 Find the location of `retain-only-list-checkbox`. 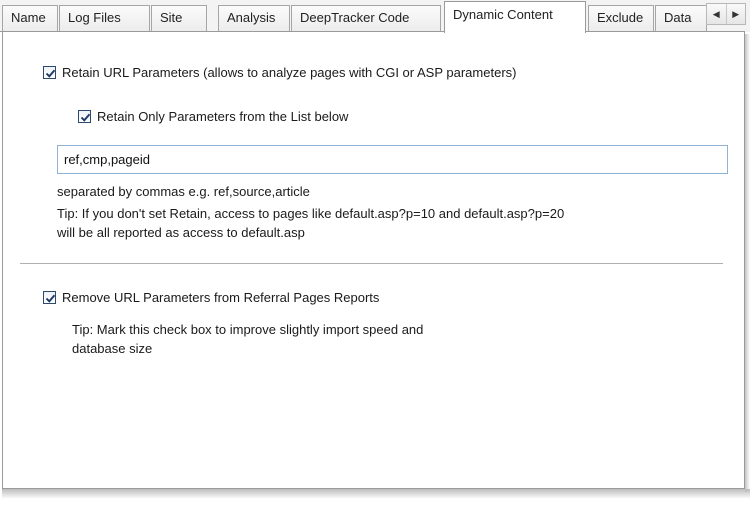

retain-only-list-checkbox is located at coordinates (84, 116).